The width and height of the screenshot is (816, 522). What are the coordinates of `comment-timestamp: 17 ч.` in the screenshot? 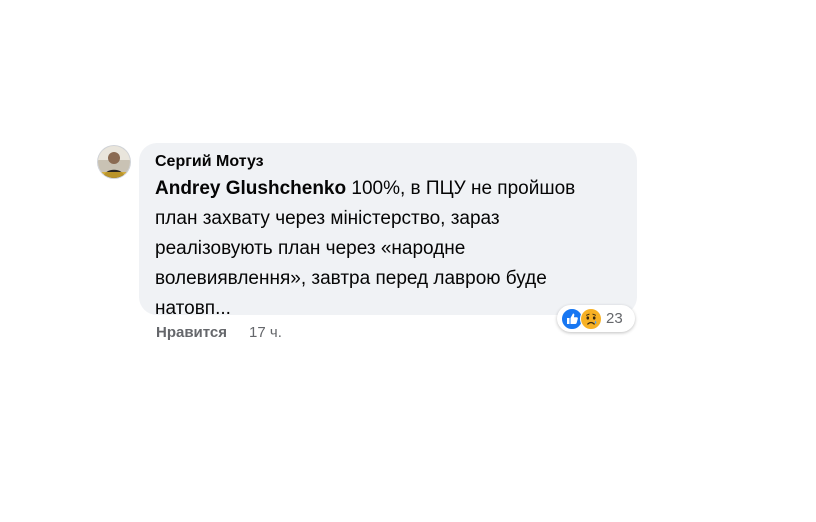 It's located at (265, 332).